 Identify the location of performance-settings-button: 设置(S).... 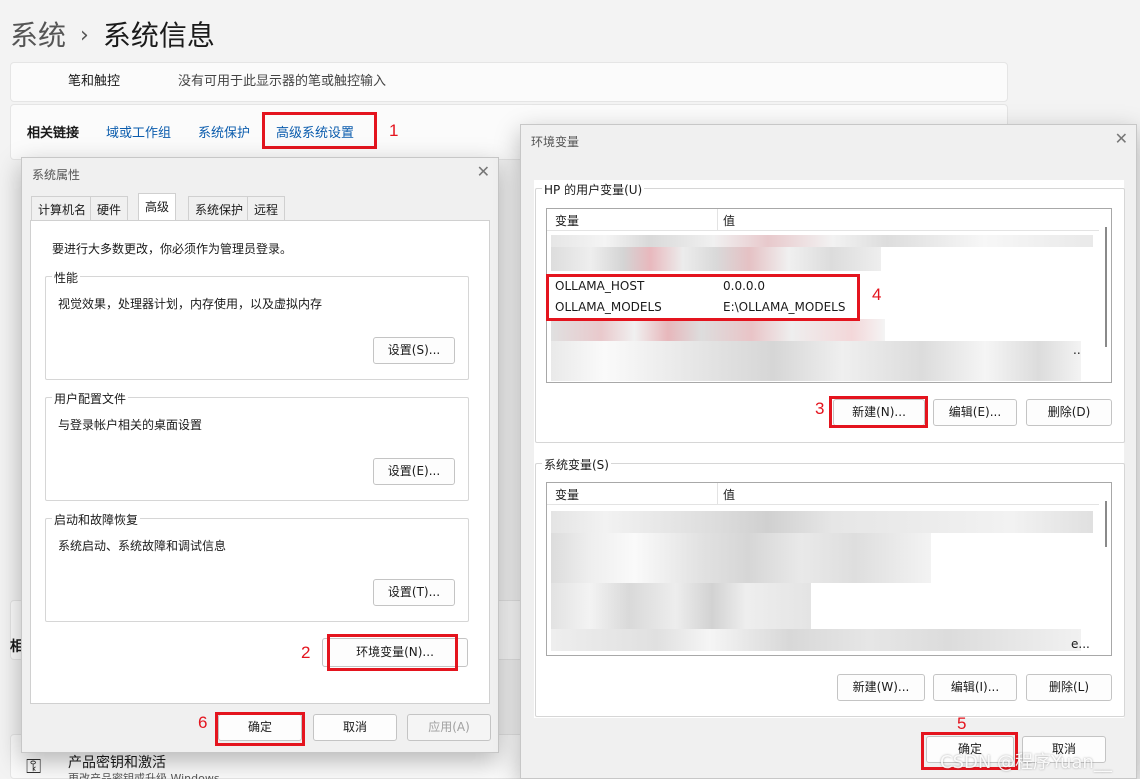
(414, 350).